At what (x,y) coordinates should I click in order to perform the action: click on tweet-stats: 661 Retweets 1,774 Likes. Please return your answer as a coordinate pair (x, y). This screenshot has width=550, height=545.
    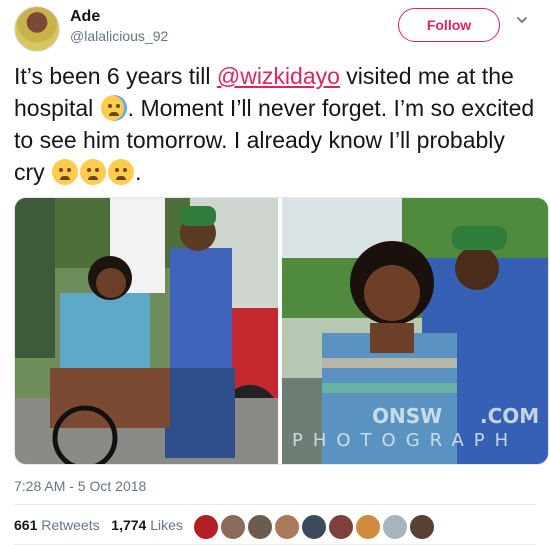
    Looking at the image, I should click on (98, 525).